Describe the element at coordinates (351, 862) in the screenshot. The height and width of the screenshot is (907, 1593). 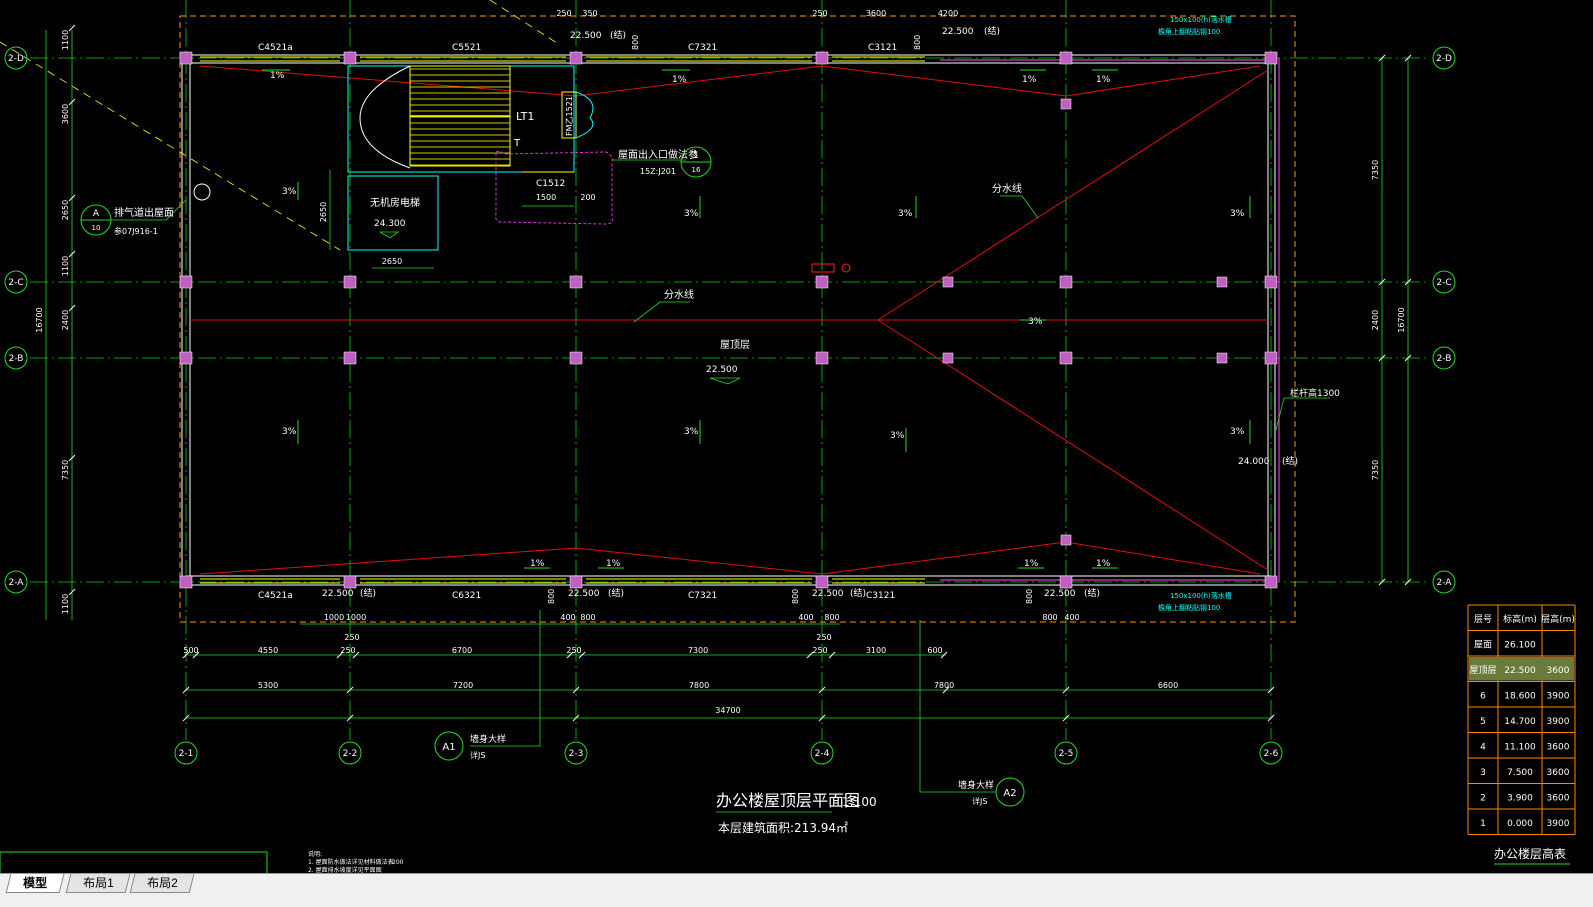
I see `notes-line-1: 1. 屋面防水做法详见材料做法表` at that location.